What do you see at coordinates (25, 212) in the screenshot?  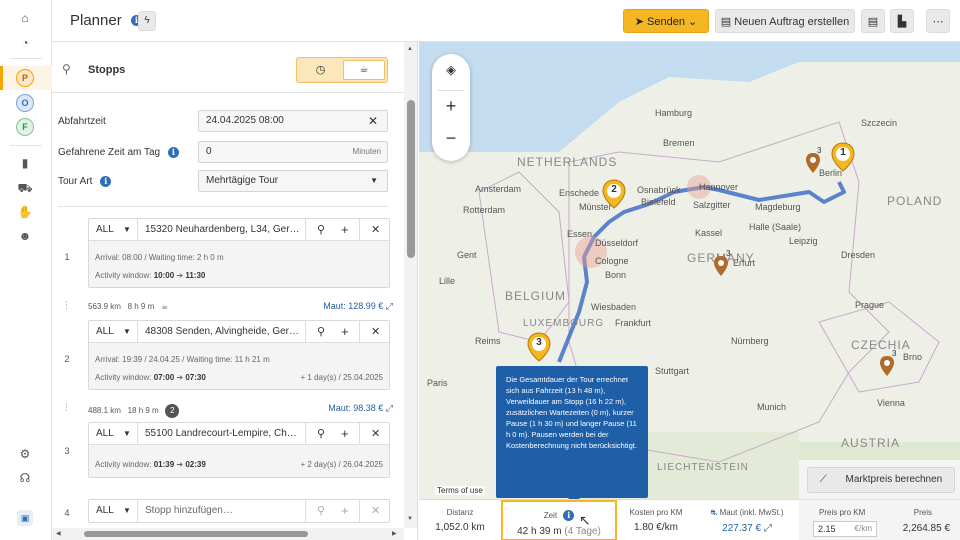 I see `handshake-icon: ✋` at bounding box center [25, 212].